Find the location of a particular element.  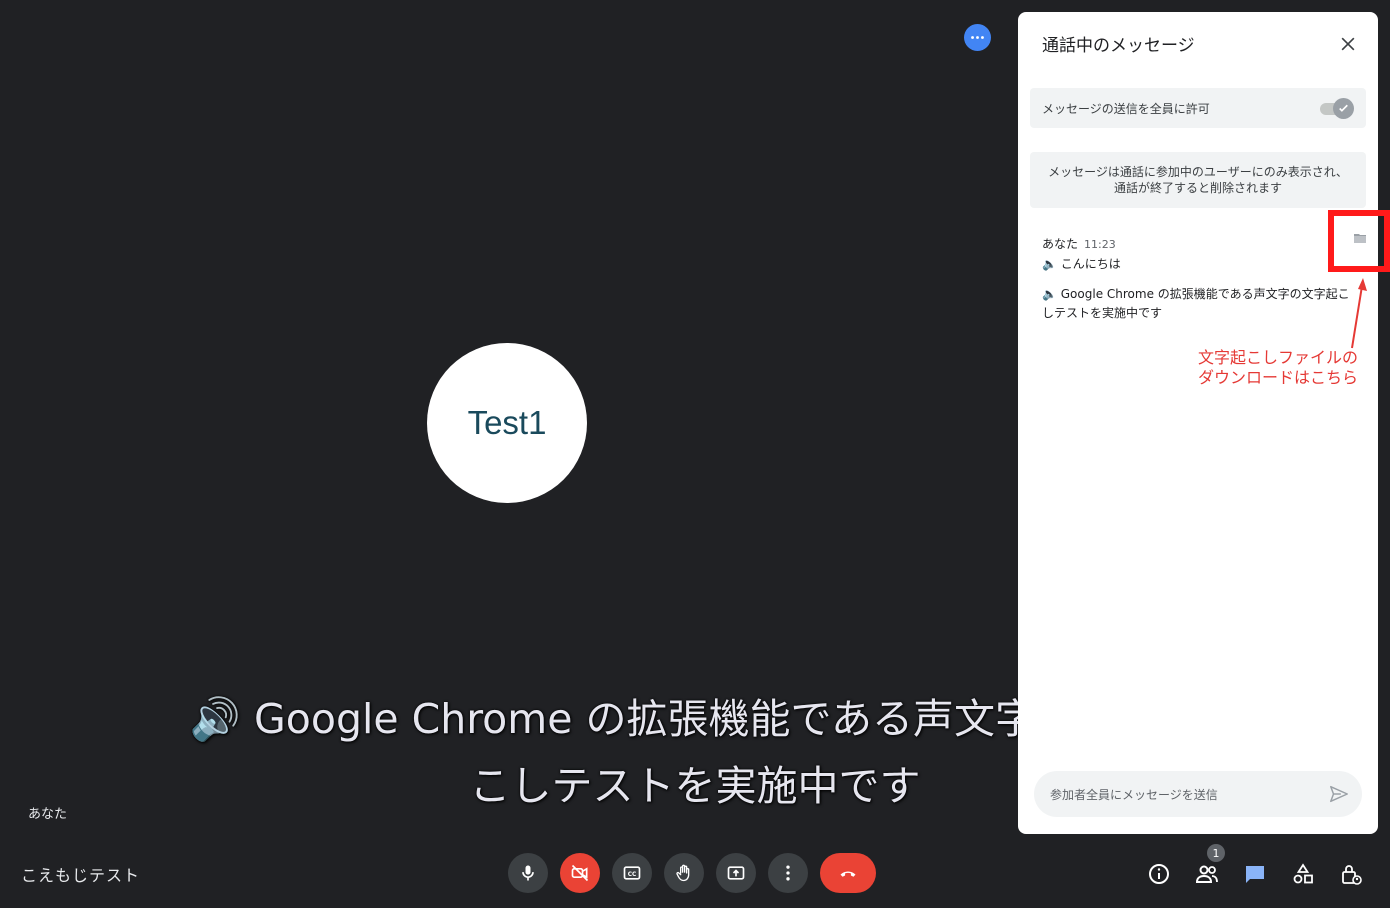

meeting-name: こえもじテスト is located at coordinates (81, 875).